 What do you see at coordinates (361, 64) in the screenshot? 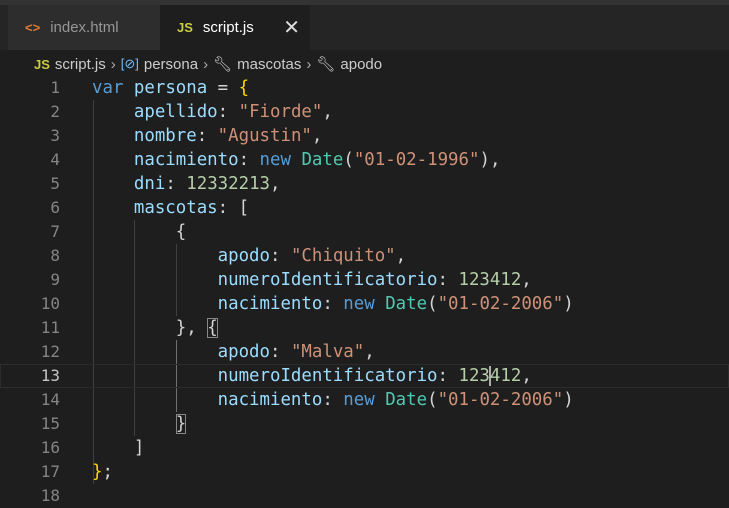
I see `breadcrumb-apodo: apodo` at bounding box center [361, 64].